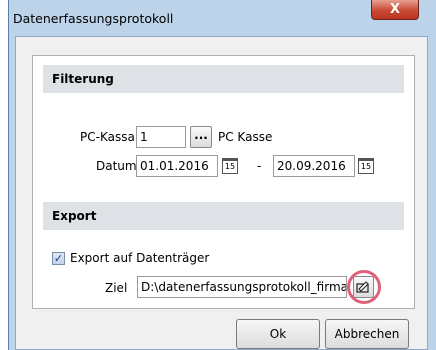  What do you see at coordinates (116, 166) in the screenshot?
I see `datum-label: Datum` at bounding box center [116, 166].